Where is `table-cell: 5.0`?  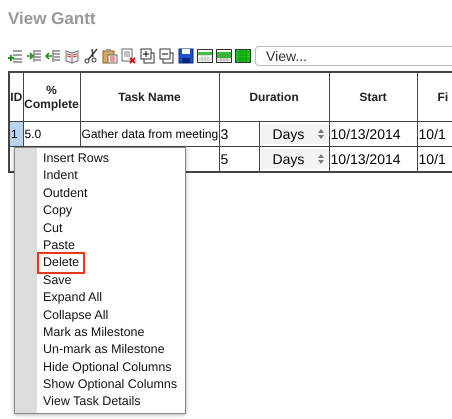 table-cell: 5.0 is located at coordinates (33, 134).